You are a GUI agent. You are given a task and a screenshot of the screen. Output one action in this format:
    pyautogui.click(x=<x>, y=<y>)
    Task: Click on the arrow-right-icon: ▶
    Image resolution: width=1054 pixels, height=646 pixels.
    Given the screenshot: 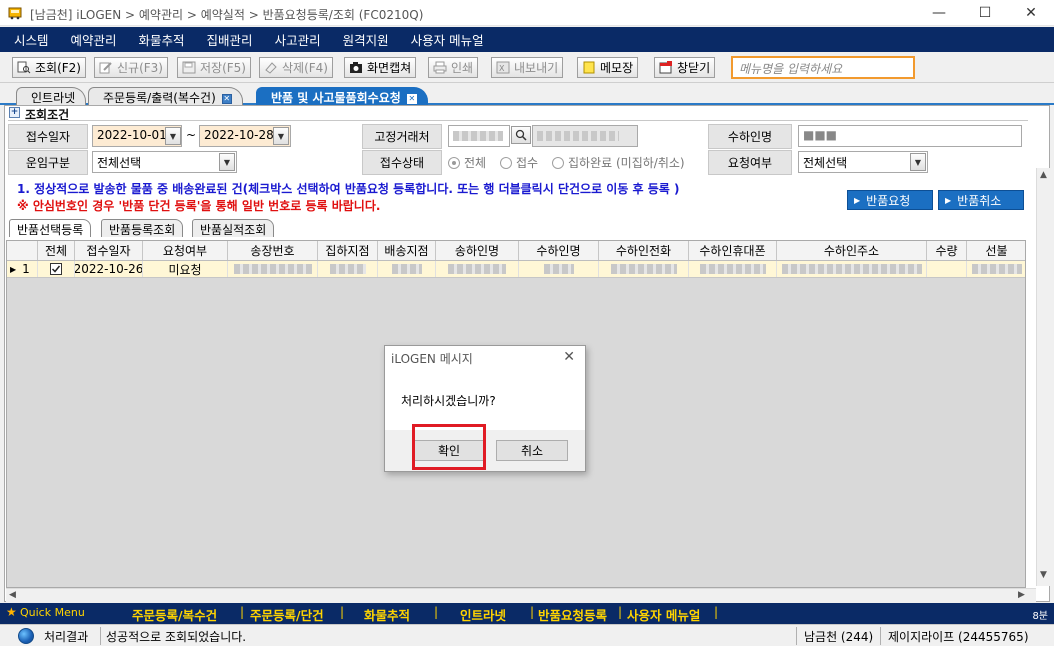 What is the action you would take?
    pyautogui.click(x=948, y=200)
    